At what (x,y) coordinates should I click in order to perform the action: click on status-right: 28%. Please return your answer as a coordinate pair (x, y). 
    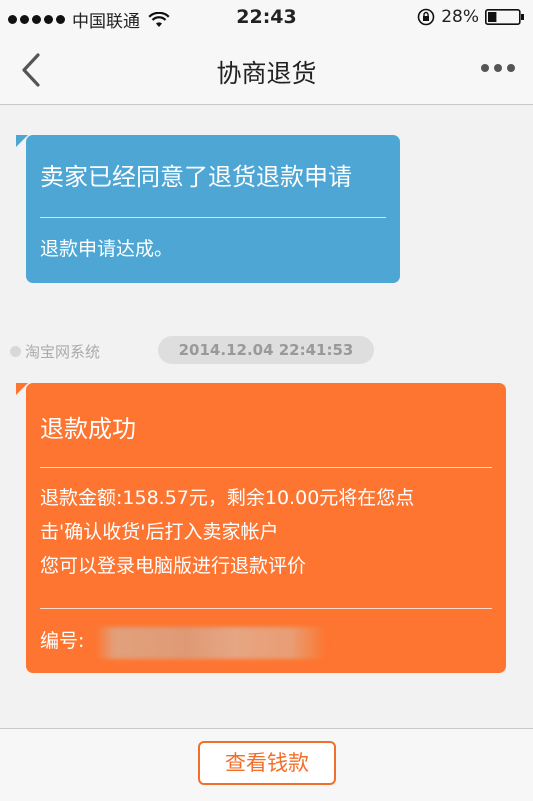
    Looking at the image, I should click on (471, 17).